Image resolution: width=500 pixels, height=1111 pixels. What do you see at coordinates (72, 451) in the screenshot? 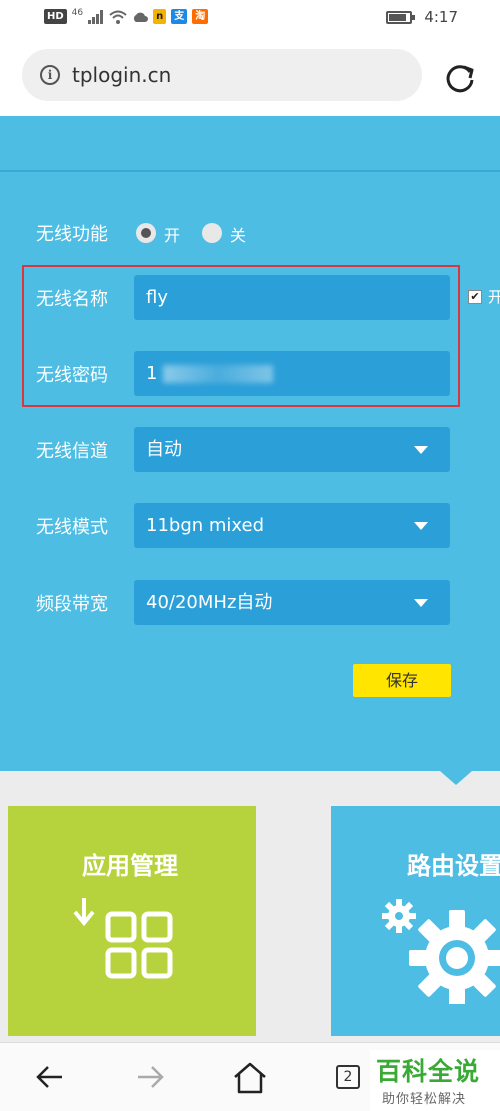
I see `wireless-channel-label: 无线信道` at bounding box center [72, 451].